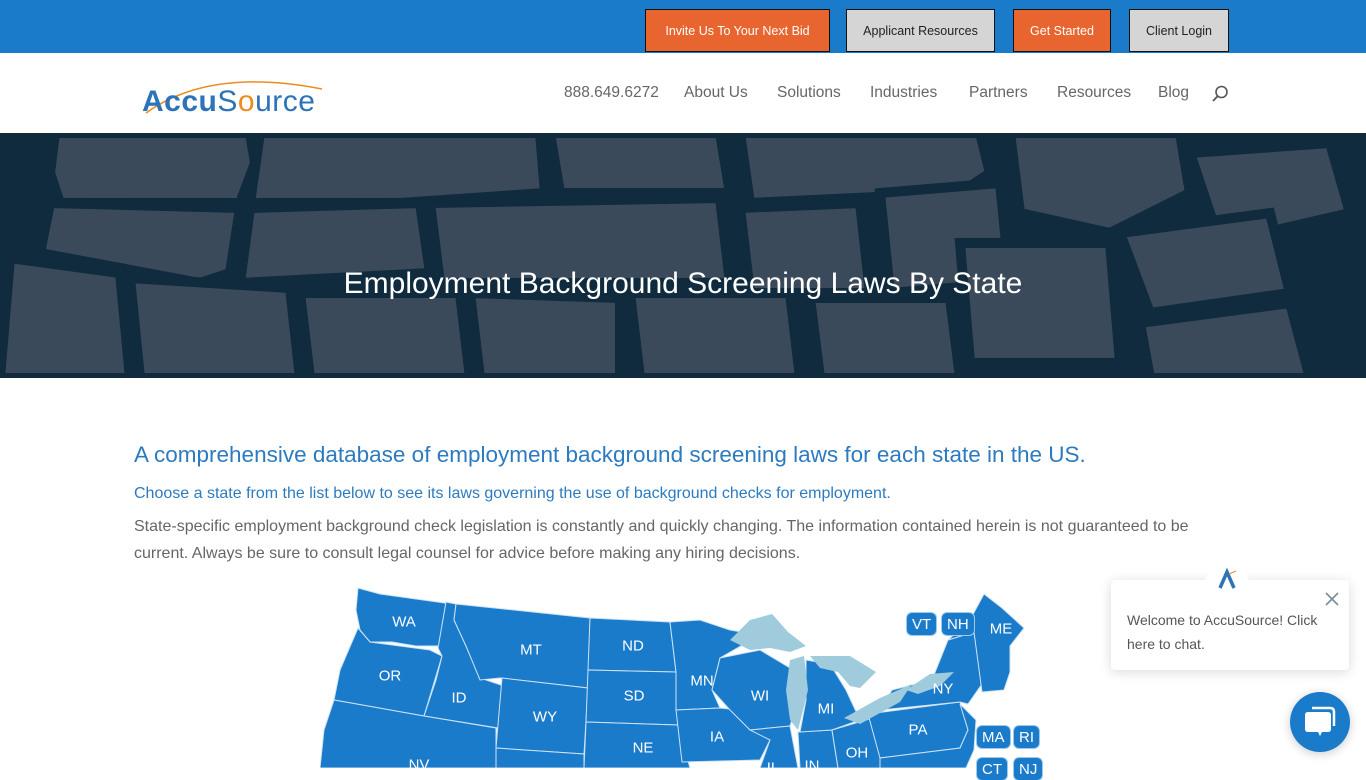 The height and width of the screenshot is (780, 1366). I want to click on nav-industries: Industries, so click(903, 93).